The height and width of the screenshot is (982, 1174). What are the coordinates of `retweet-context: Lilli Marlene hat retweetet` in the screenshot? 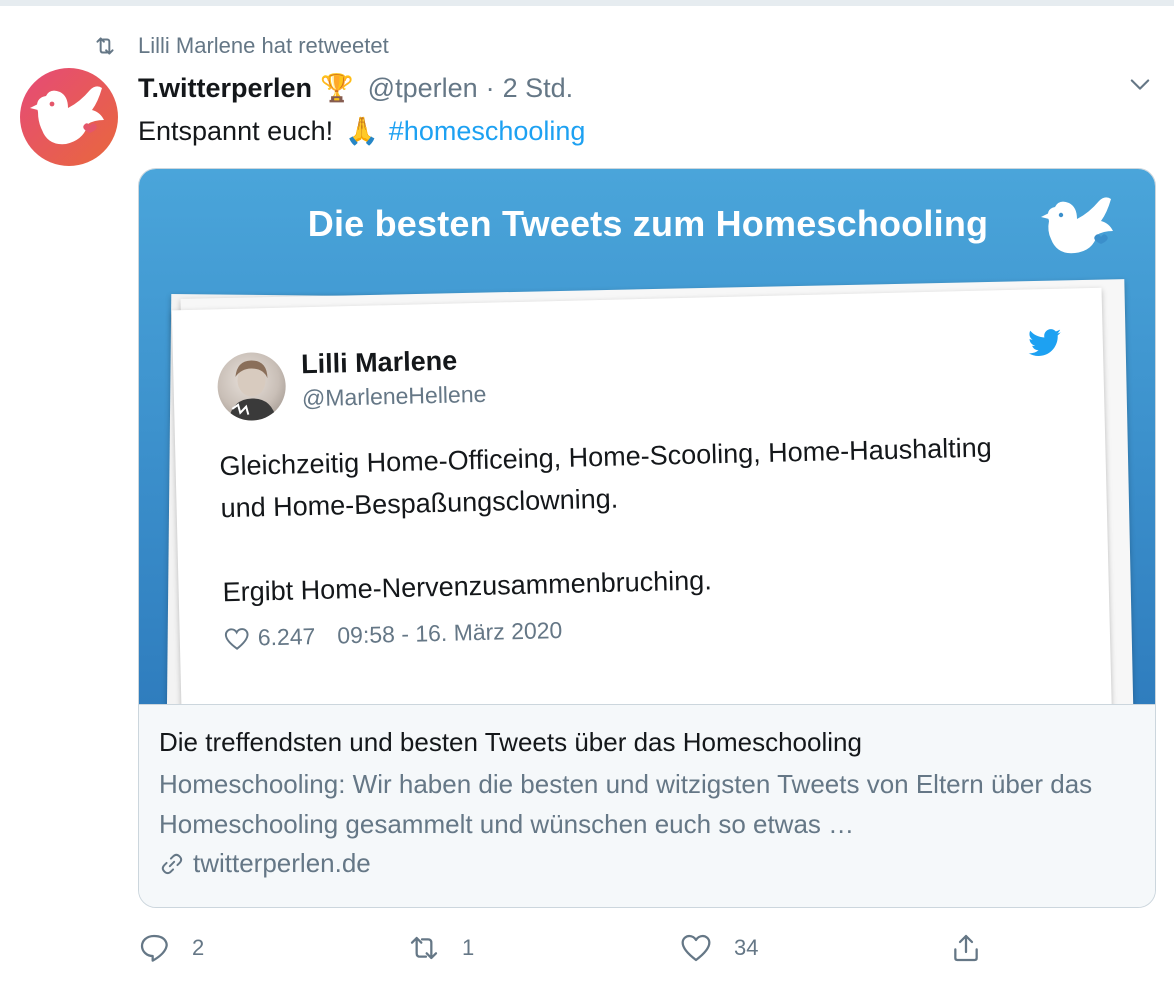 It's located at (240, 46).